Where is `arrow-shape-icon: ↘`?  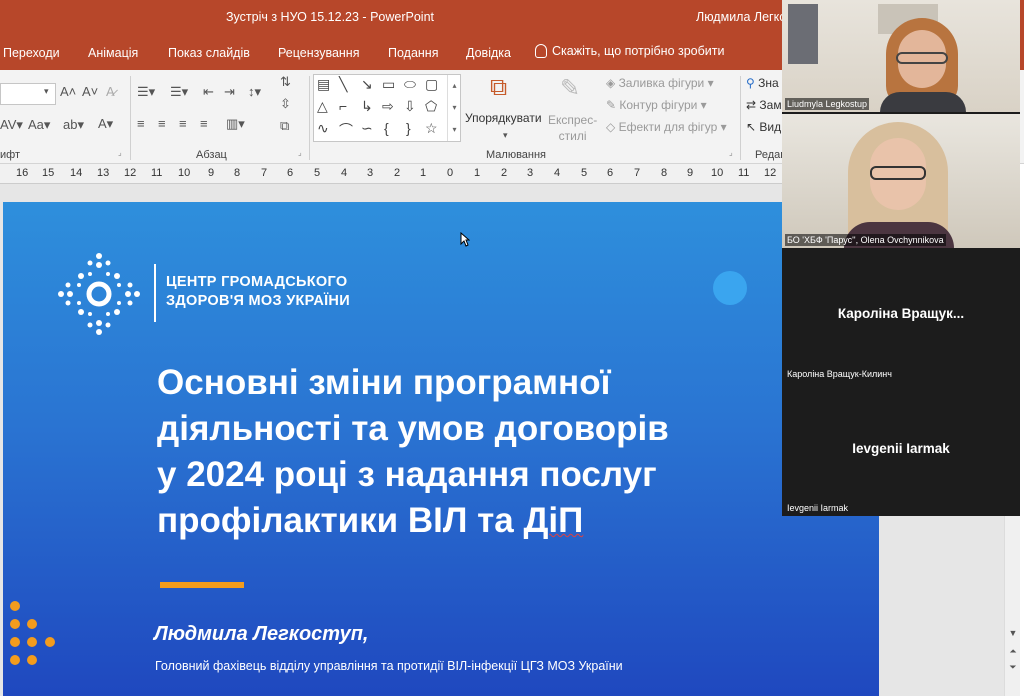 arrow-shape-icon: ↘ is located at coordinates (367, 84).